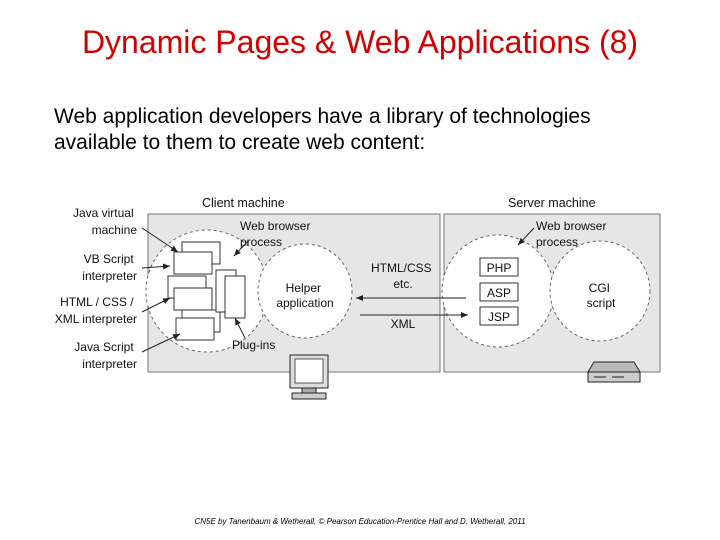 The image size is (720, 540). What do you see at coordinates (499, 317) in the screenshot?
I see `jsp-label: JSP` at bounding box center [499, 317].